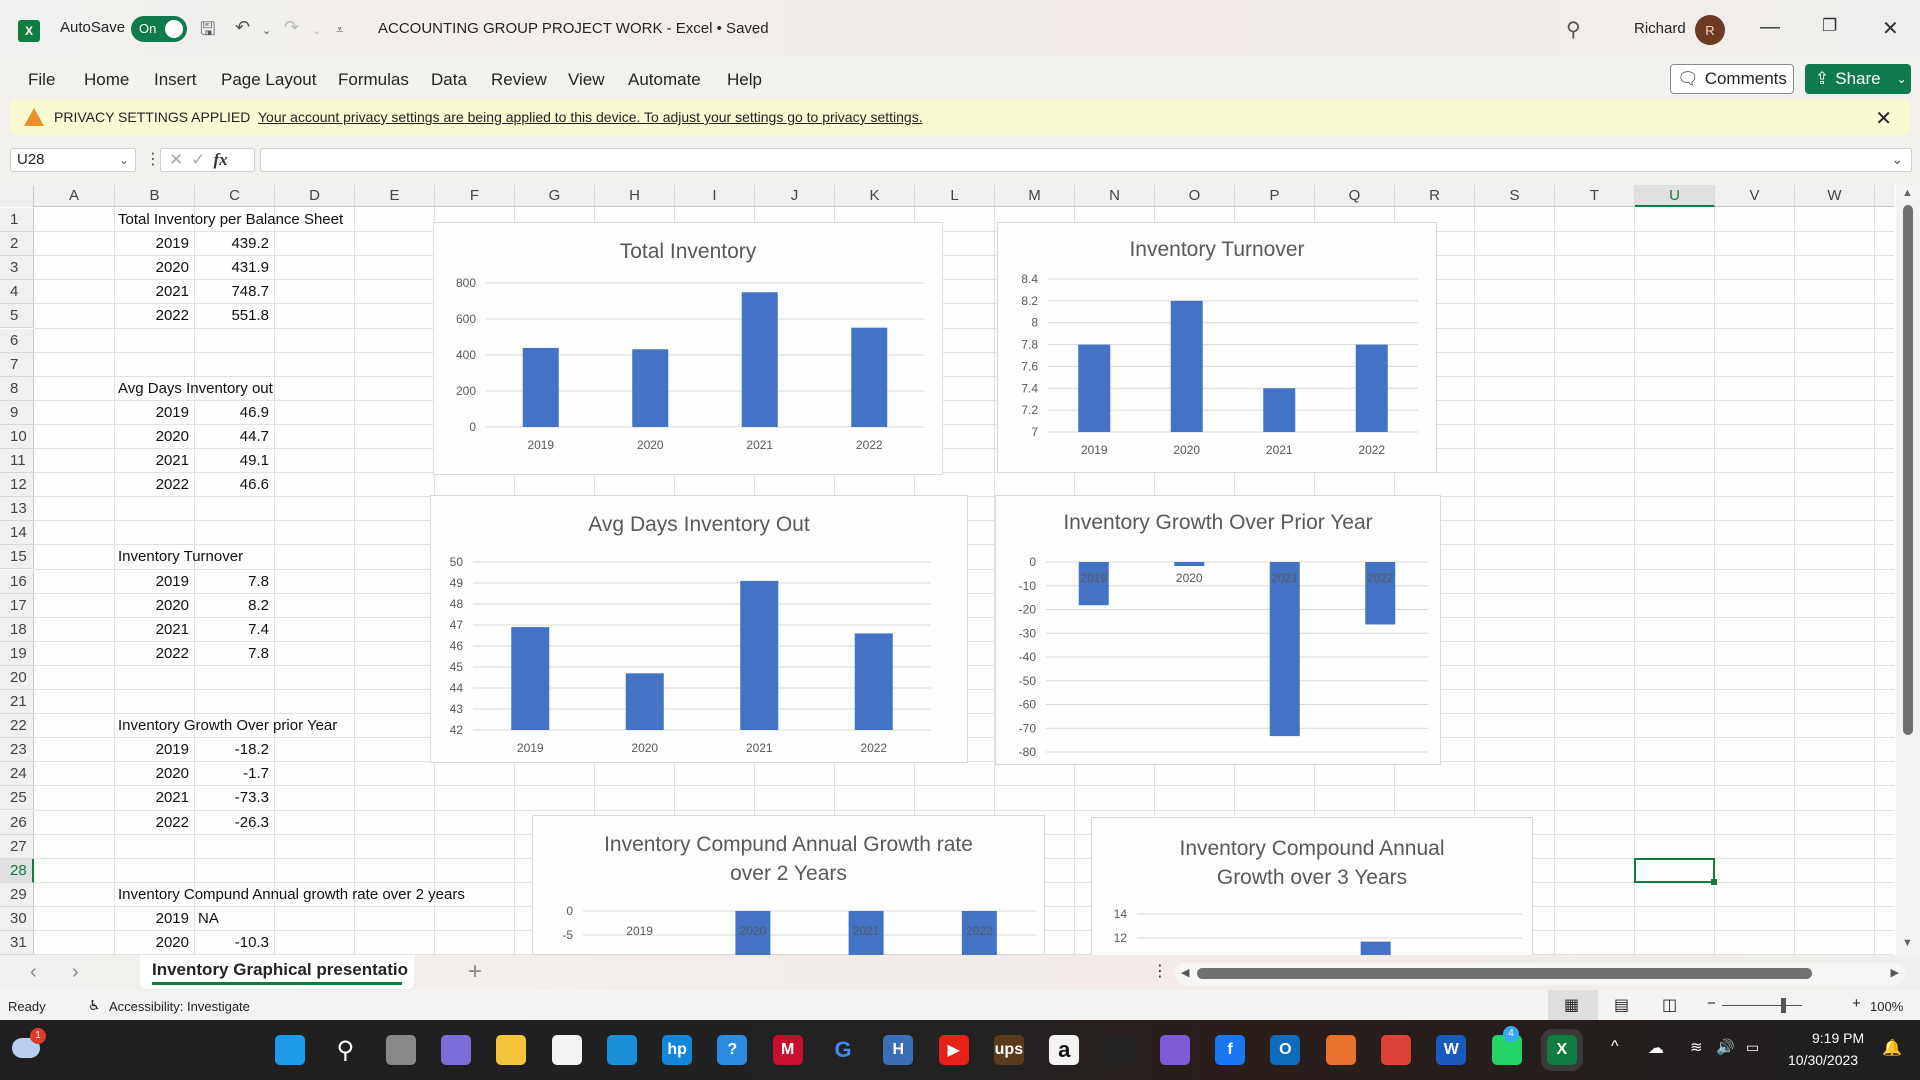 The width and height of the screenshot is (1920, 1080). I want to click on sheet-tab-active: Inventory Graphical presentatio, so click(277, 972).